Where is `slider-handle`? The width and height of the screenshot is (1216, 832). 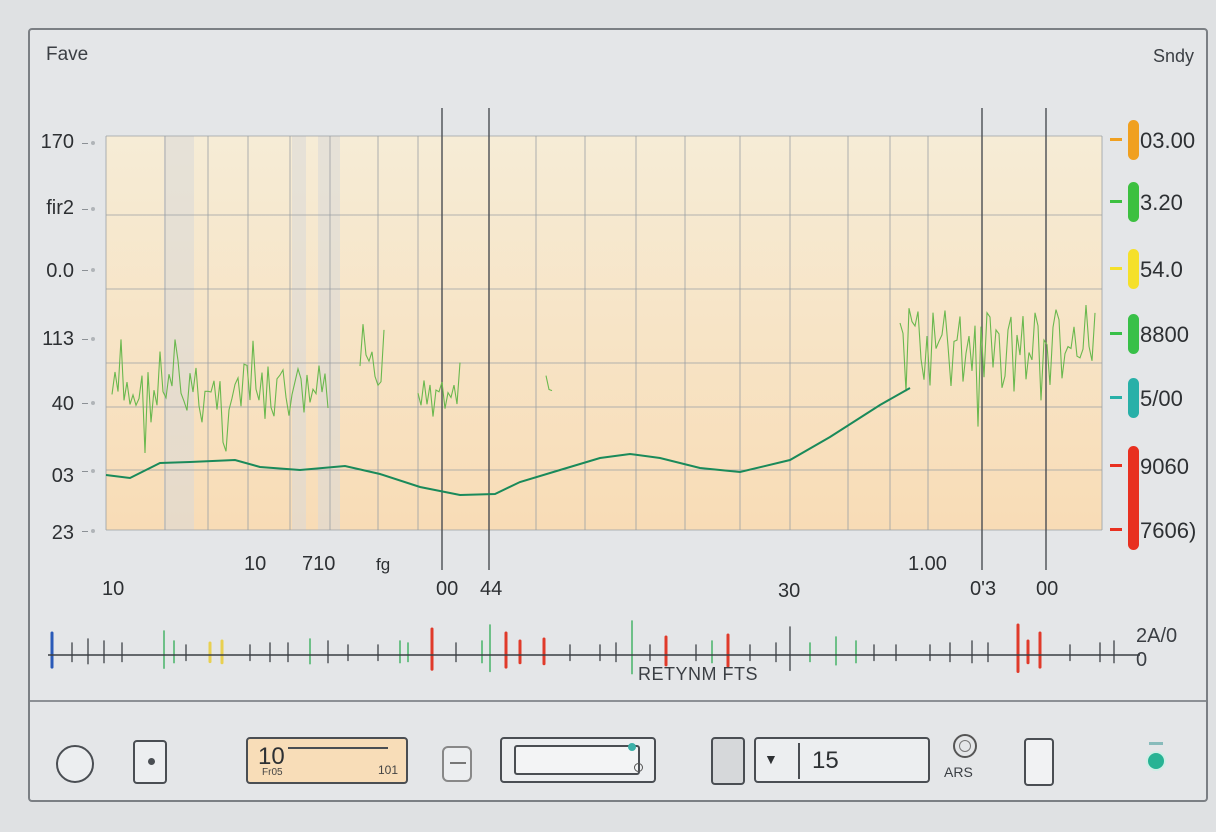 slider-handle is located at coordinates (632, 747).